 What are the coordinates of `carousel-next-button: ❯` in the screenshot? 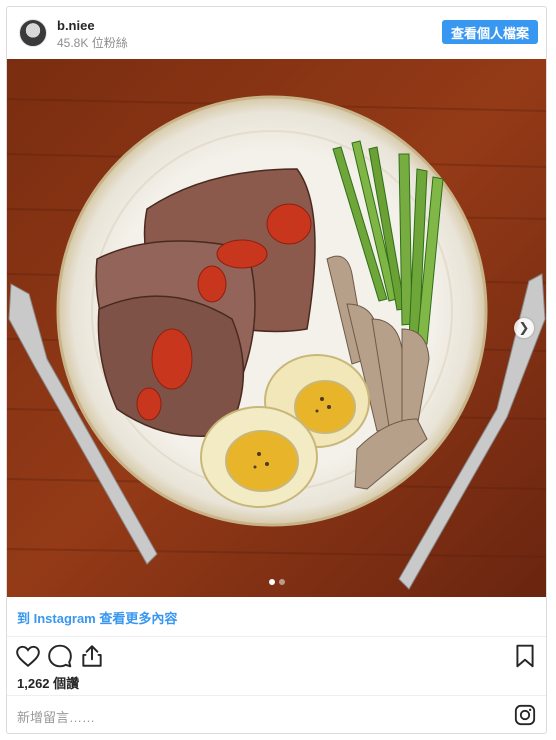 It's located at (524, 328).